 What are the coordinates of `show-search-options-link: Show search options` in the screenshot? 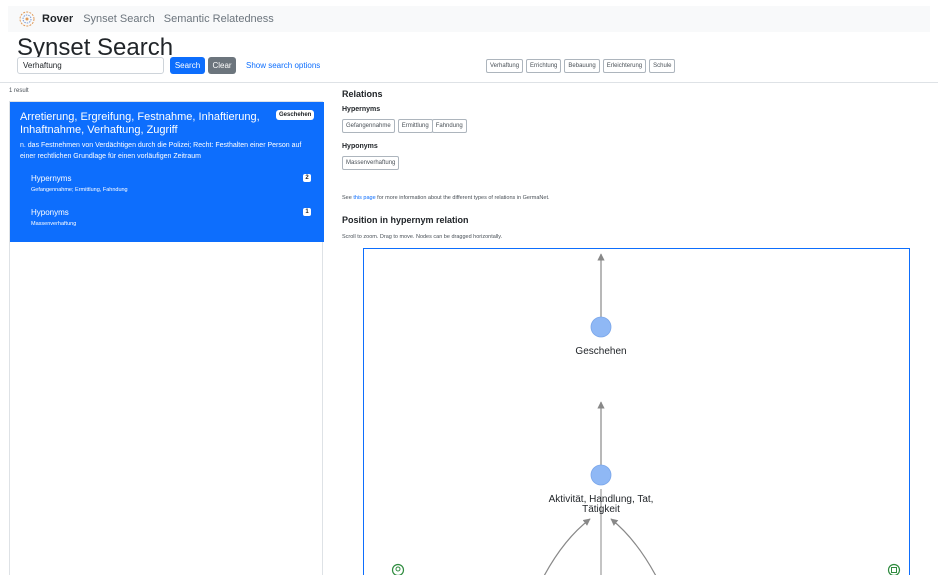 It's located at (283, 65).